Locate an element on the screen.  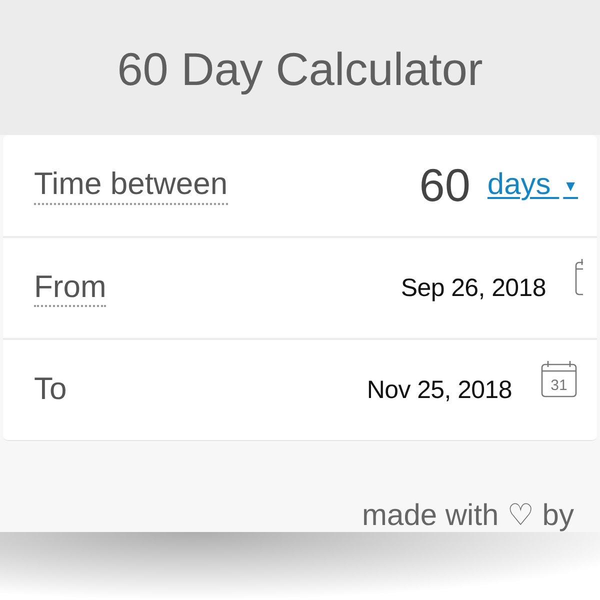
calendar-icon is located at coordinates (579, 277).